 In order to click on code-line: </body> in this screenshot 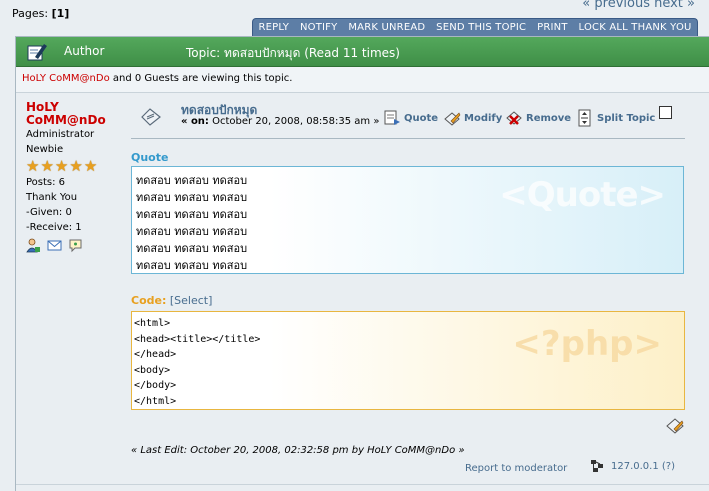, I will do `click(155, 386)`.